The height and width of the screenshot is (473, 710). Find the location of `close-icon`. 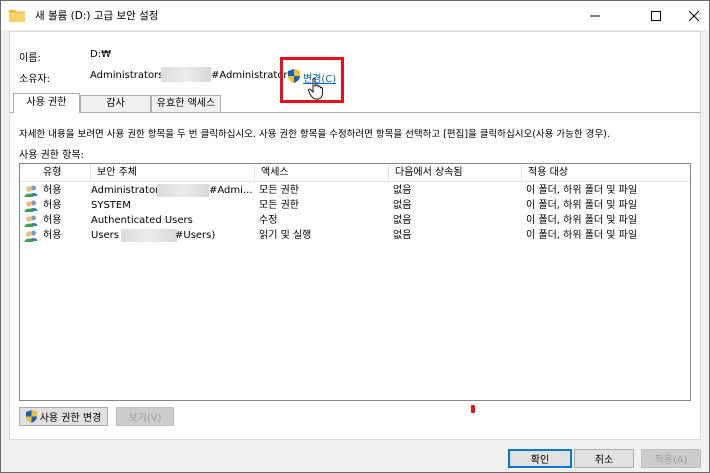

close-icon is located at coordinates (694, 15).